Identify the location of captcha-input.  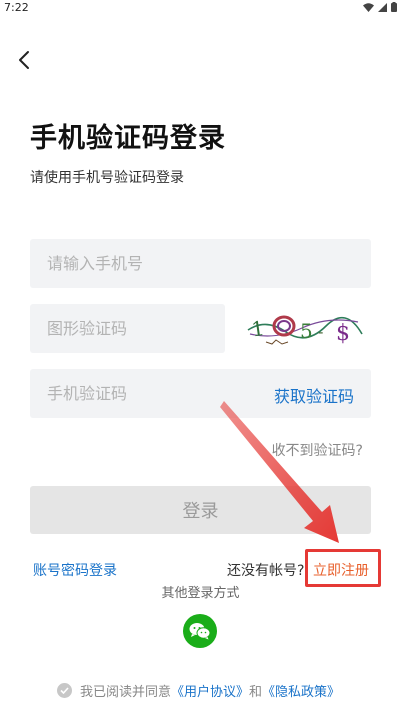
(127, 328).